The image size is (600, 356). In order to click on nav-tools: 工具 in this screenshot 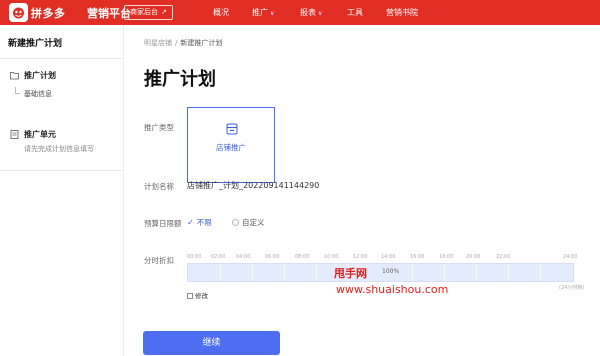, I will do `click(355, 12)`.